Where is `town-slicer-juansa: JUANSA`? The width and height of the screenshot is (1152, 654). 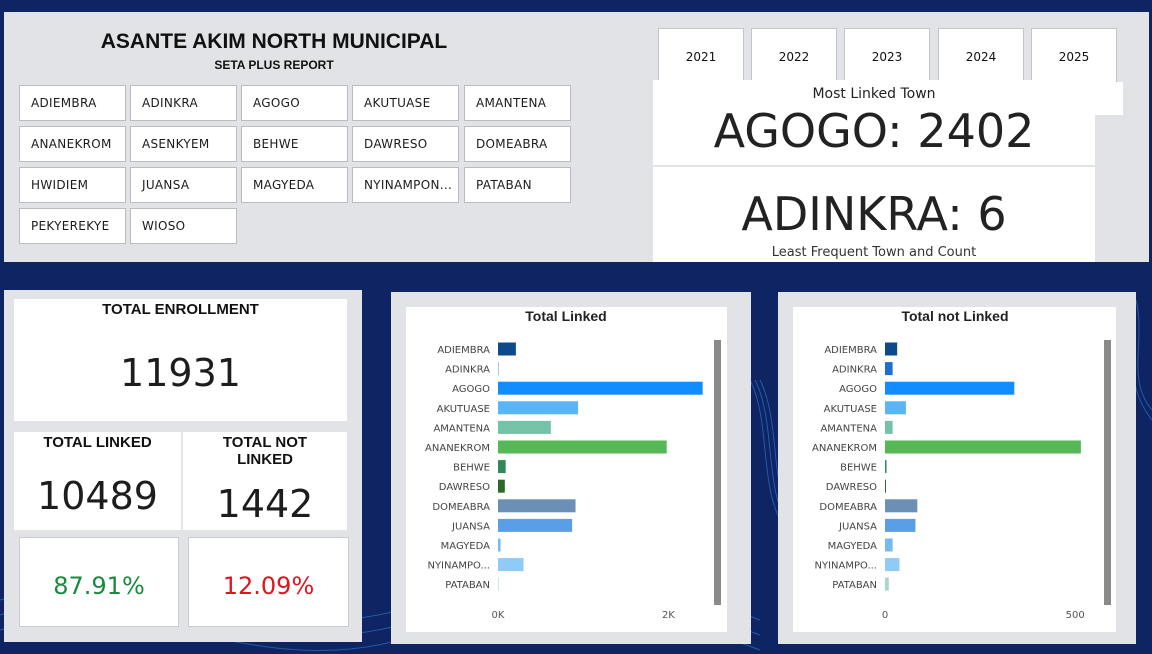
town-slicer-juansa: JUANSA is located at coordinates (183, 185).